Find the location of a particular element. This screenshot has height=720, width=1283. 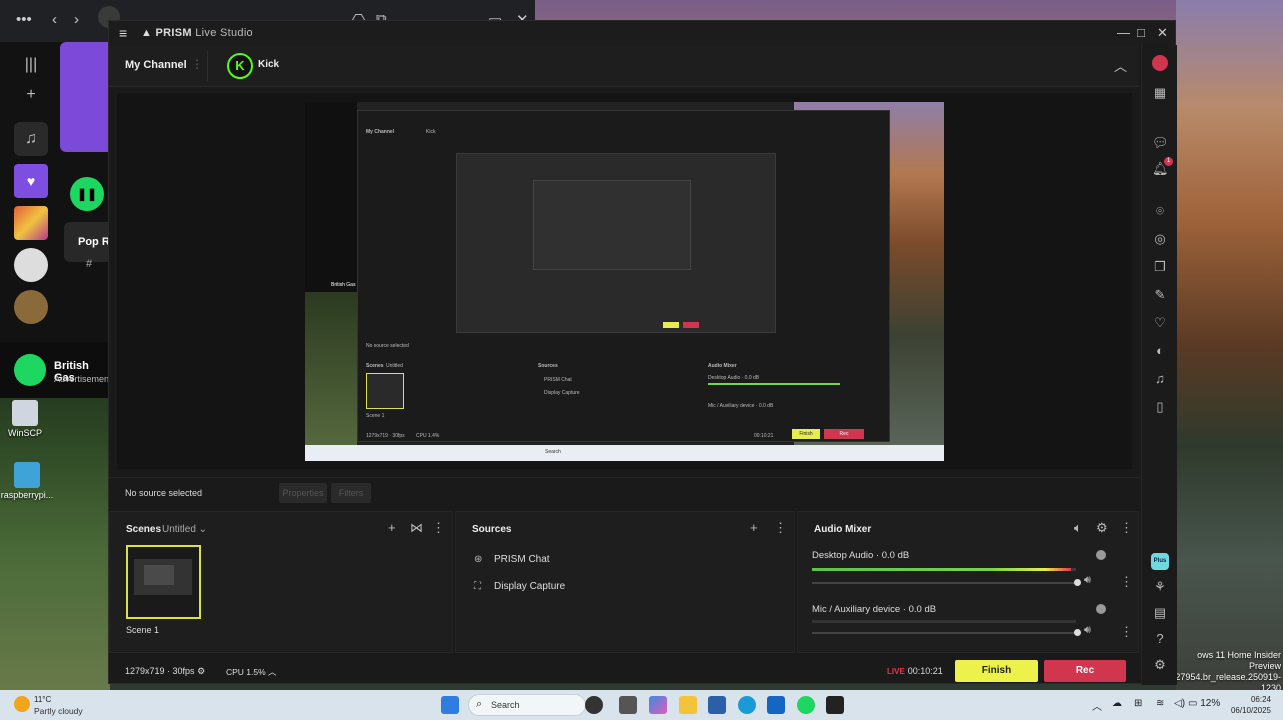

speaker-icon: 🔈︎ is located at coordinates (1078, 528).